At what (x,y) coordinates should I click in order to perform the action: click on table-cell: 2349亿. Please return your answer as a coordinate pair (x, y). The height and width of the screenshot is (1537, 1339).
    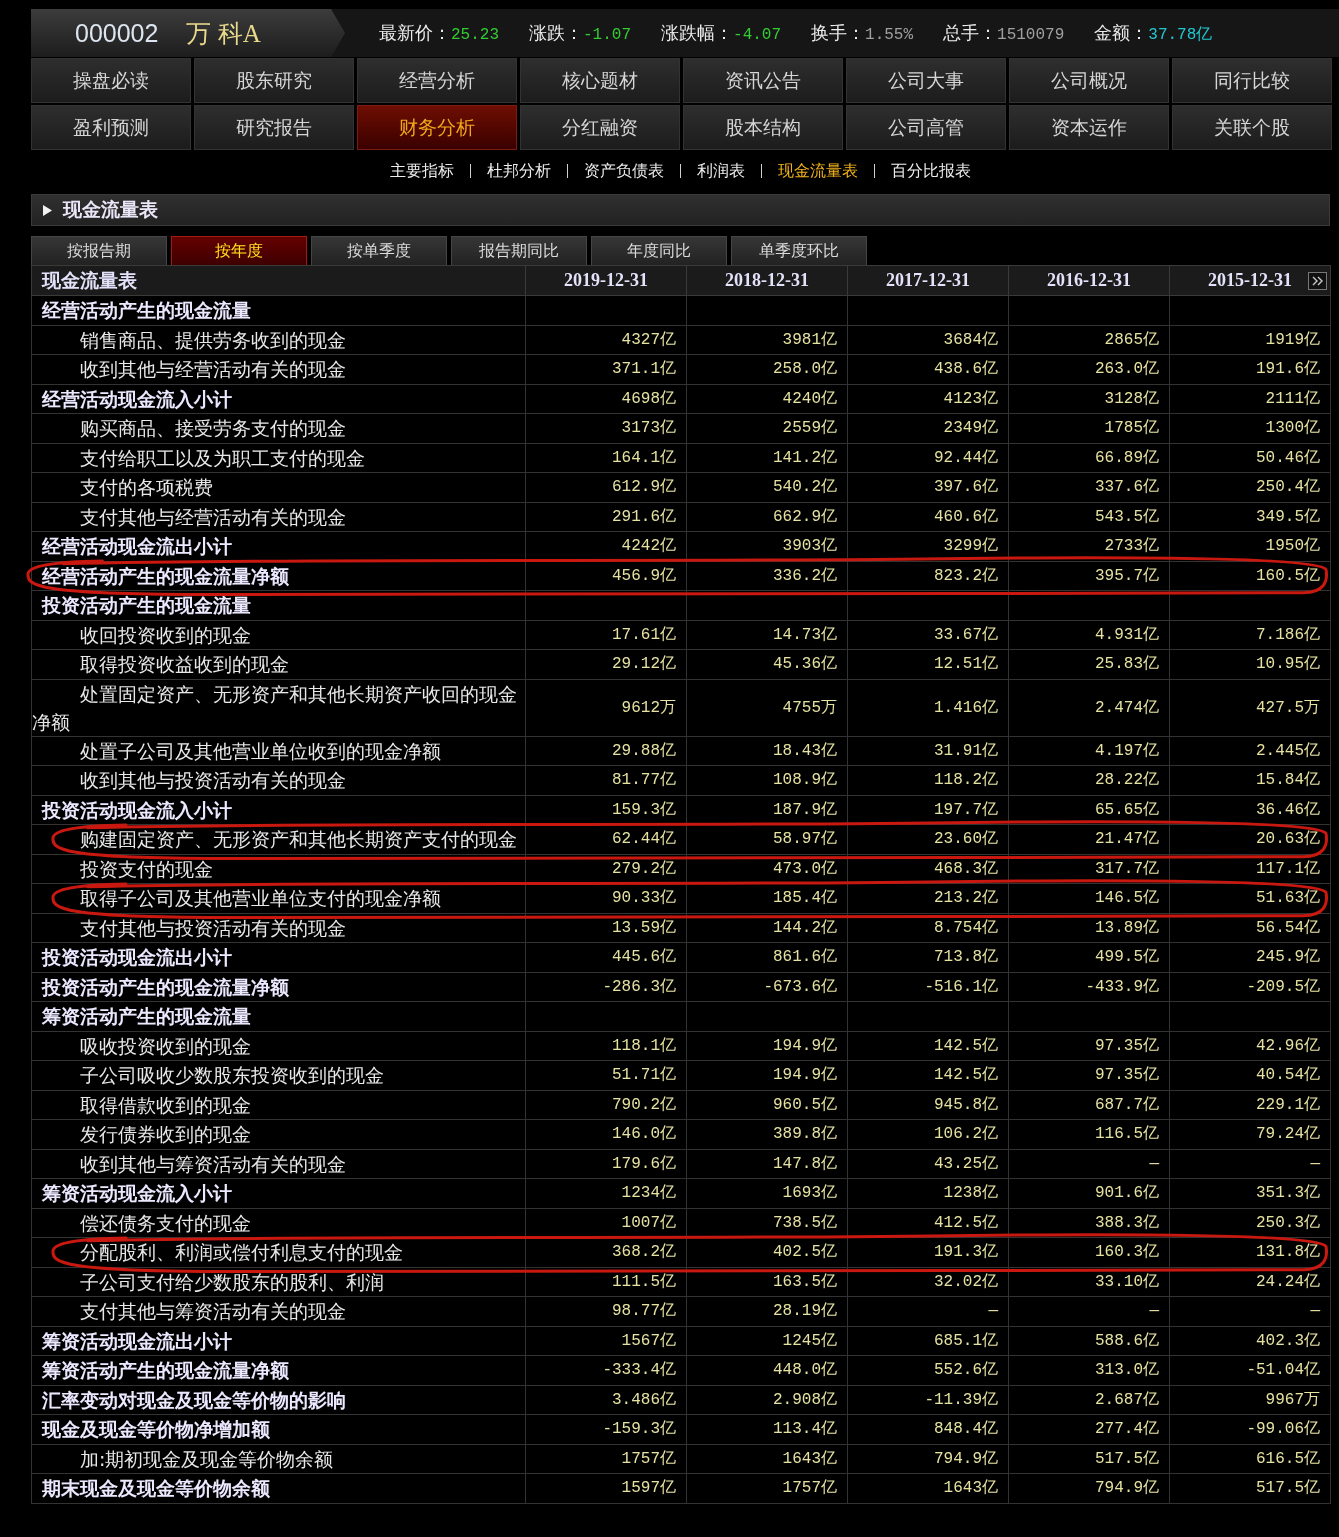
    Looking at the image, I should click on (928, 428).